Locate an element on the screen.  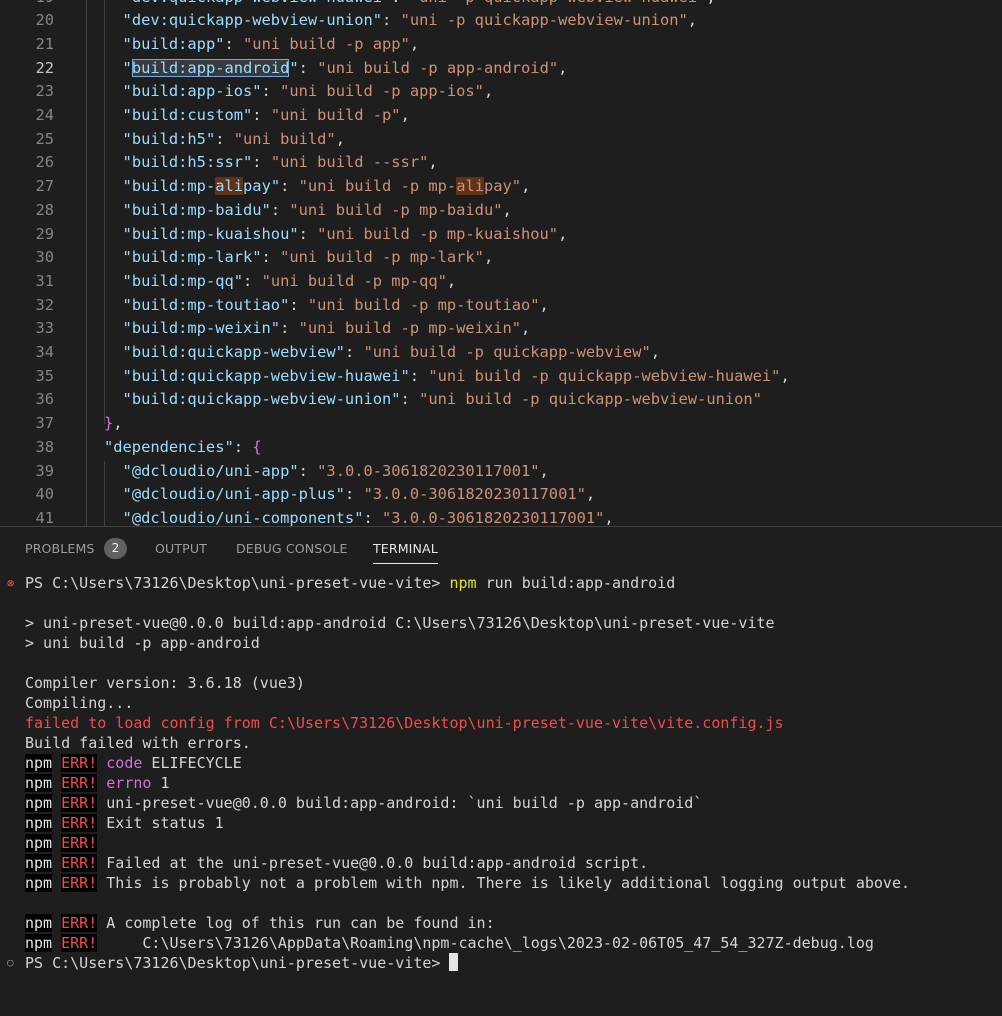
code-token: "uni build" is located at coordinates (284, 138).